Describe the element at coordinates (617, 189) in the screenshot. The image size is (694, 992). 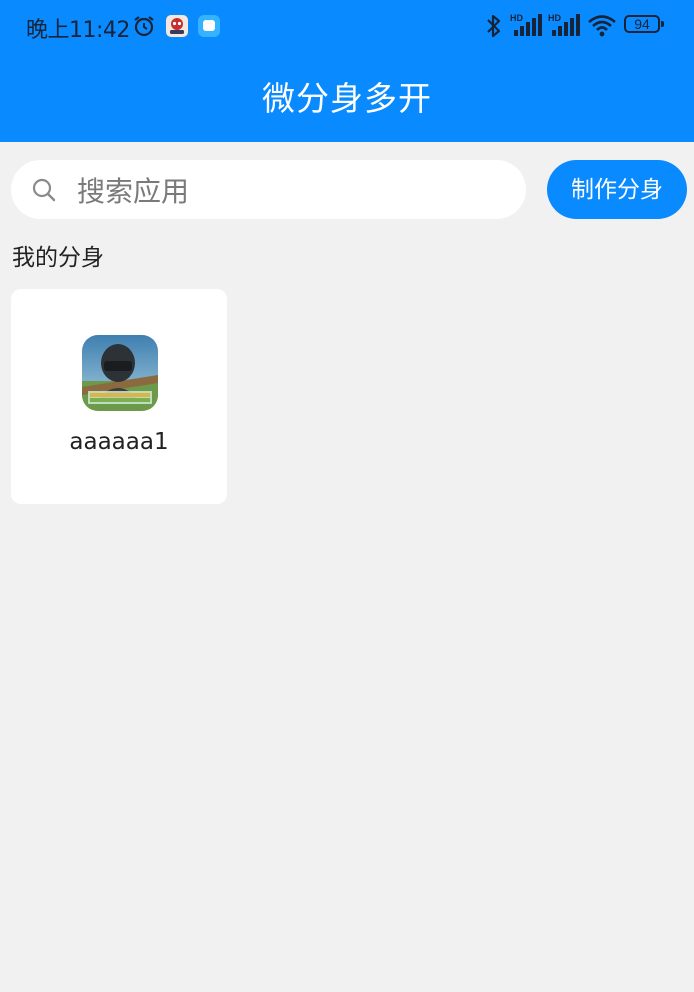
I see `make-clone-button: 制作分身` at that location.